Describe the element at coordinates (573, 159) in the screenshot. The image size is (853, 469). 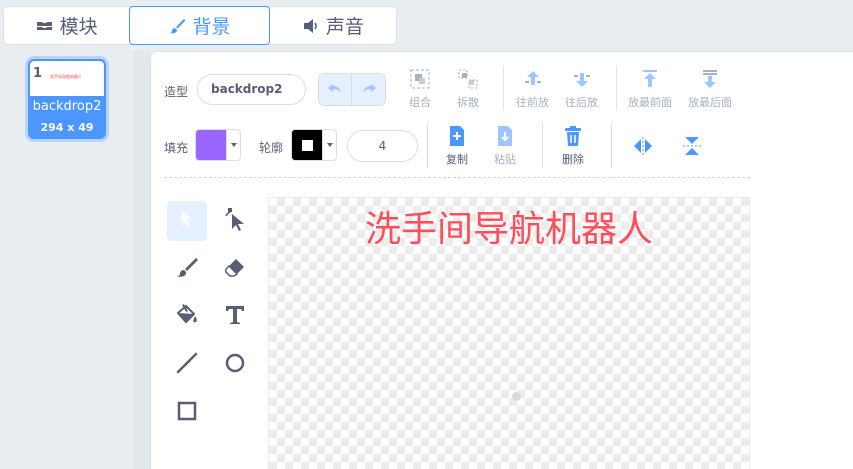
I see `delete-label: 删除` at that location.